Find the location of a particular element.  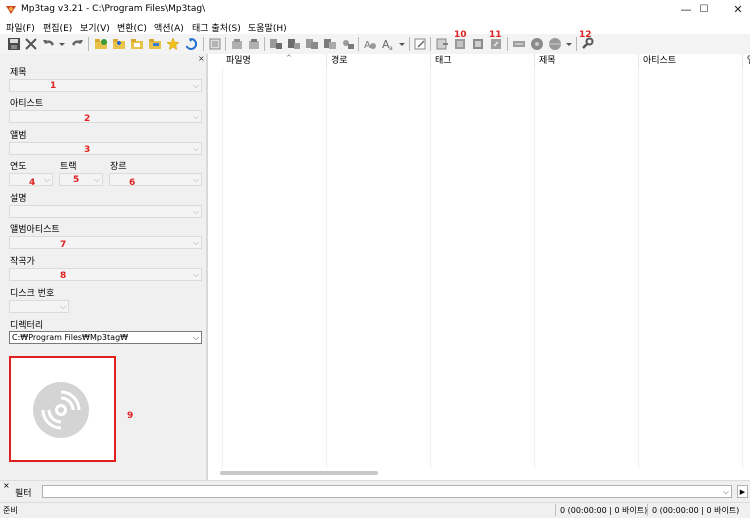

horizontal-scrollbar is located at coordinates (299, 473).